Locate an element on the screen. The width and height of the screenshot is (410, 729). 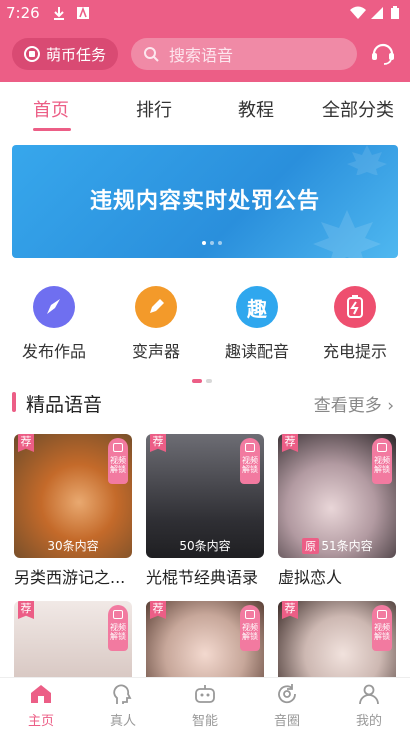
tab-tutorial: 教程 is located at coordinates (256, 109).